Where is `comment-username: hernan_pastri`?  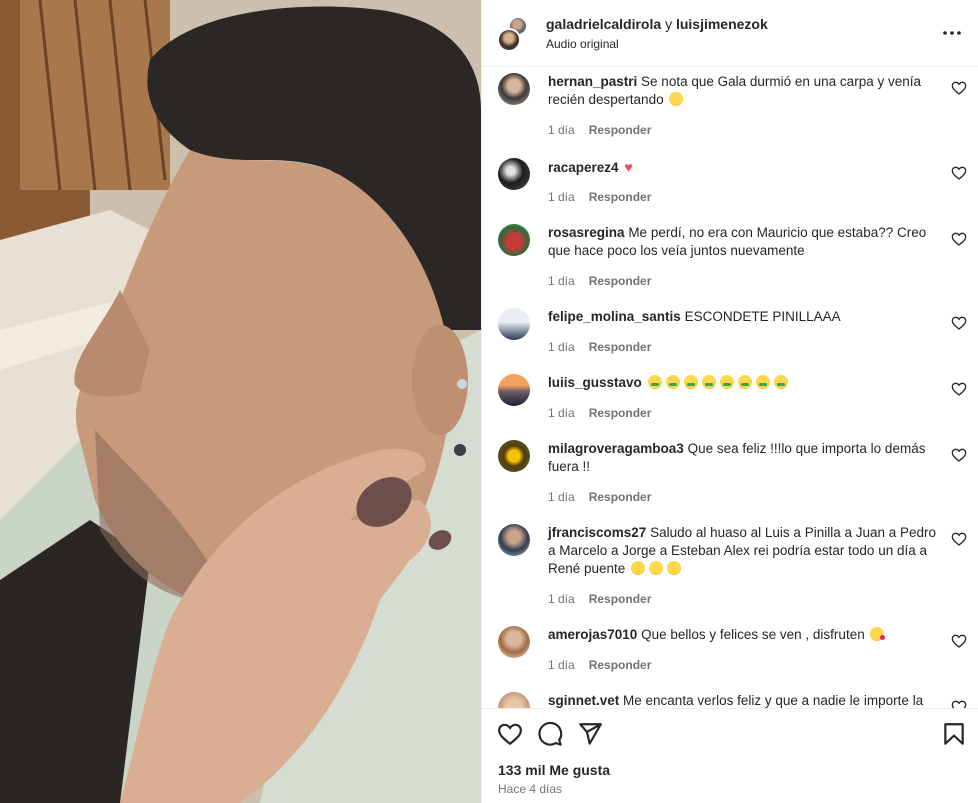 comment-username: hernan_pastri is located at coordinates (592, 81).